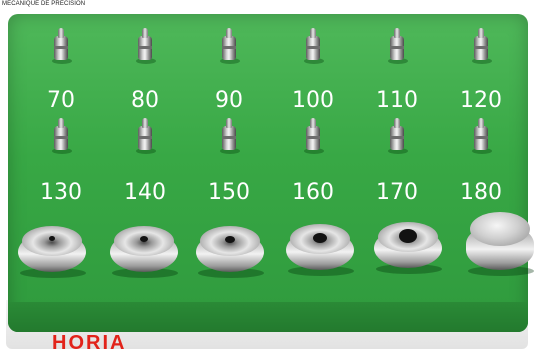 The height and width of the screenshot is (355, 536). What do you see at coordinates (313, 192) in the screenshot?
I see `size-label: 160` at bounding box center [313, 192].